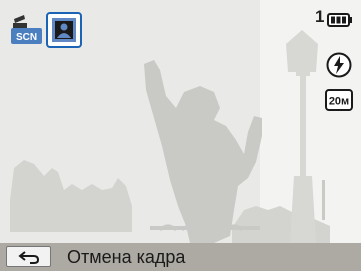 The image size is (361, 271). I want to click on bottom-bar: Отмена кадра, so click(180, 257).